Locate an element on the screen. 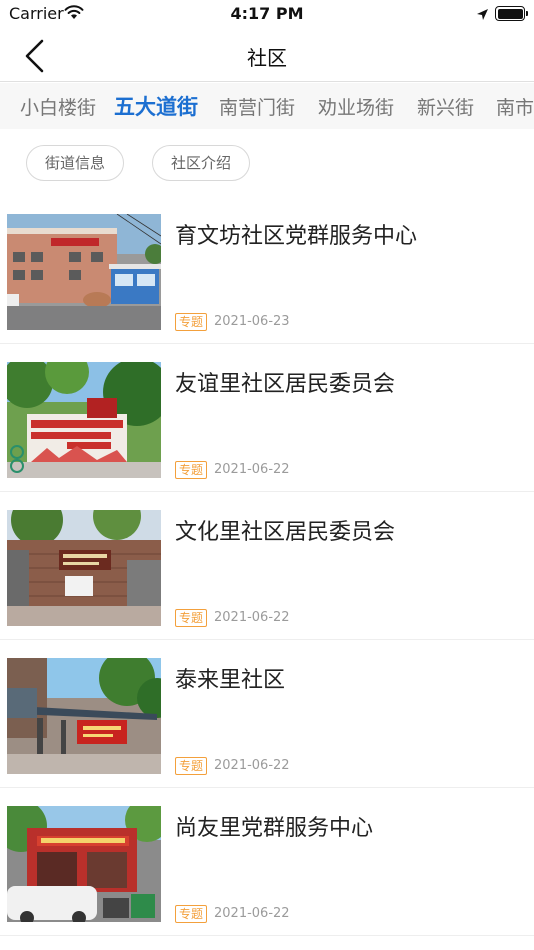 The height and width of the screenshot is (950, 534). item-title: 育文坊社区党群服务中心 is located at coordinates (296, 236).